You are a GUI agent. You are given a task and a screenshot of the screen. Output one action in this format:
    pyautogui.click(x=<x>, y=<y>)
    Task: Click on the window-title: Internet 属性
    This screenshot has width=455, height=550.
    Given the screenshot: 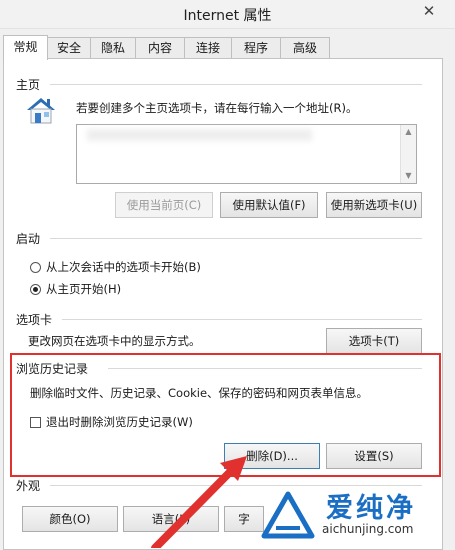 What is the action you would take?
    pyautogui.click(x=227, y=16)
    